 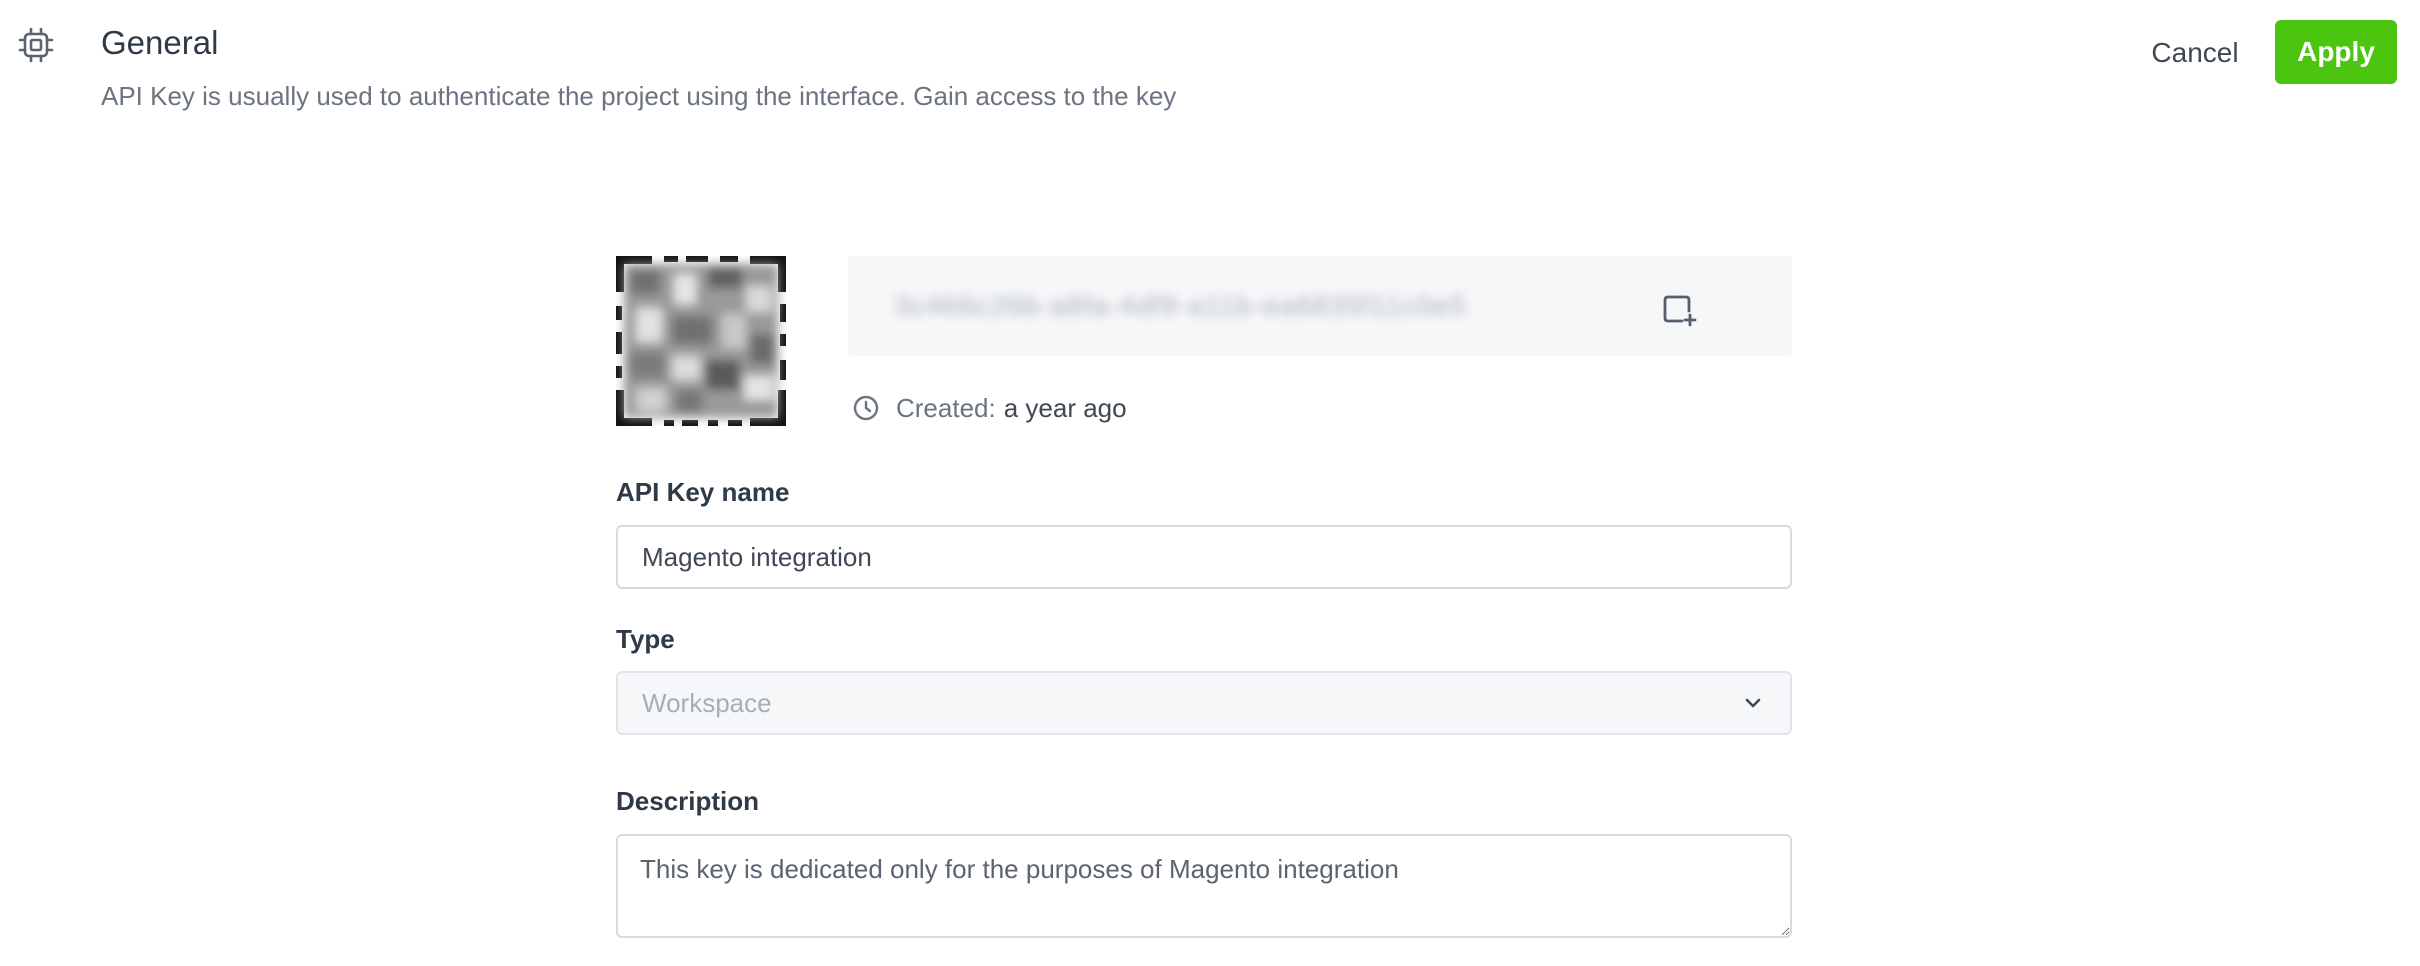 I want to click on api-key-panel: 3c466c26b-a8fa-4df9-a11b-ea6835f11c0e5, so click(x=1320, y=306).